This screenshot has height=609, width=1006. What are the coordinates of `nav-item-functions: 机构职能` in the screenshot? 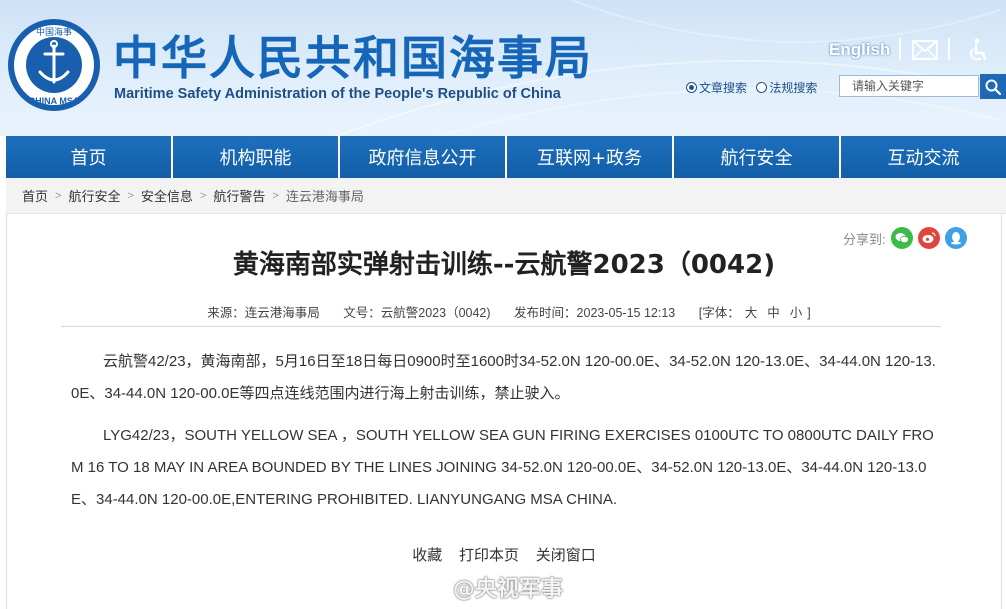 It's located at (256, 157).